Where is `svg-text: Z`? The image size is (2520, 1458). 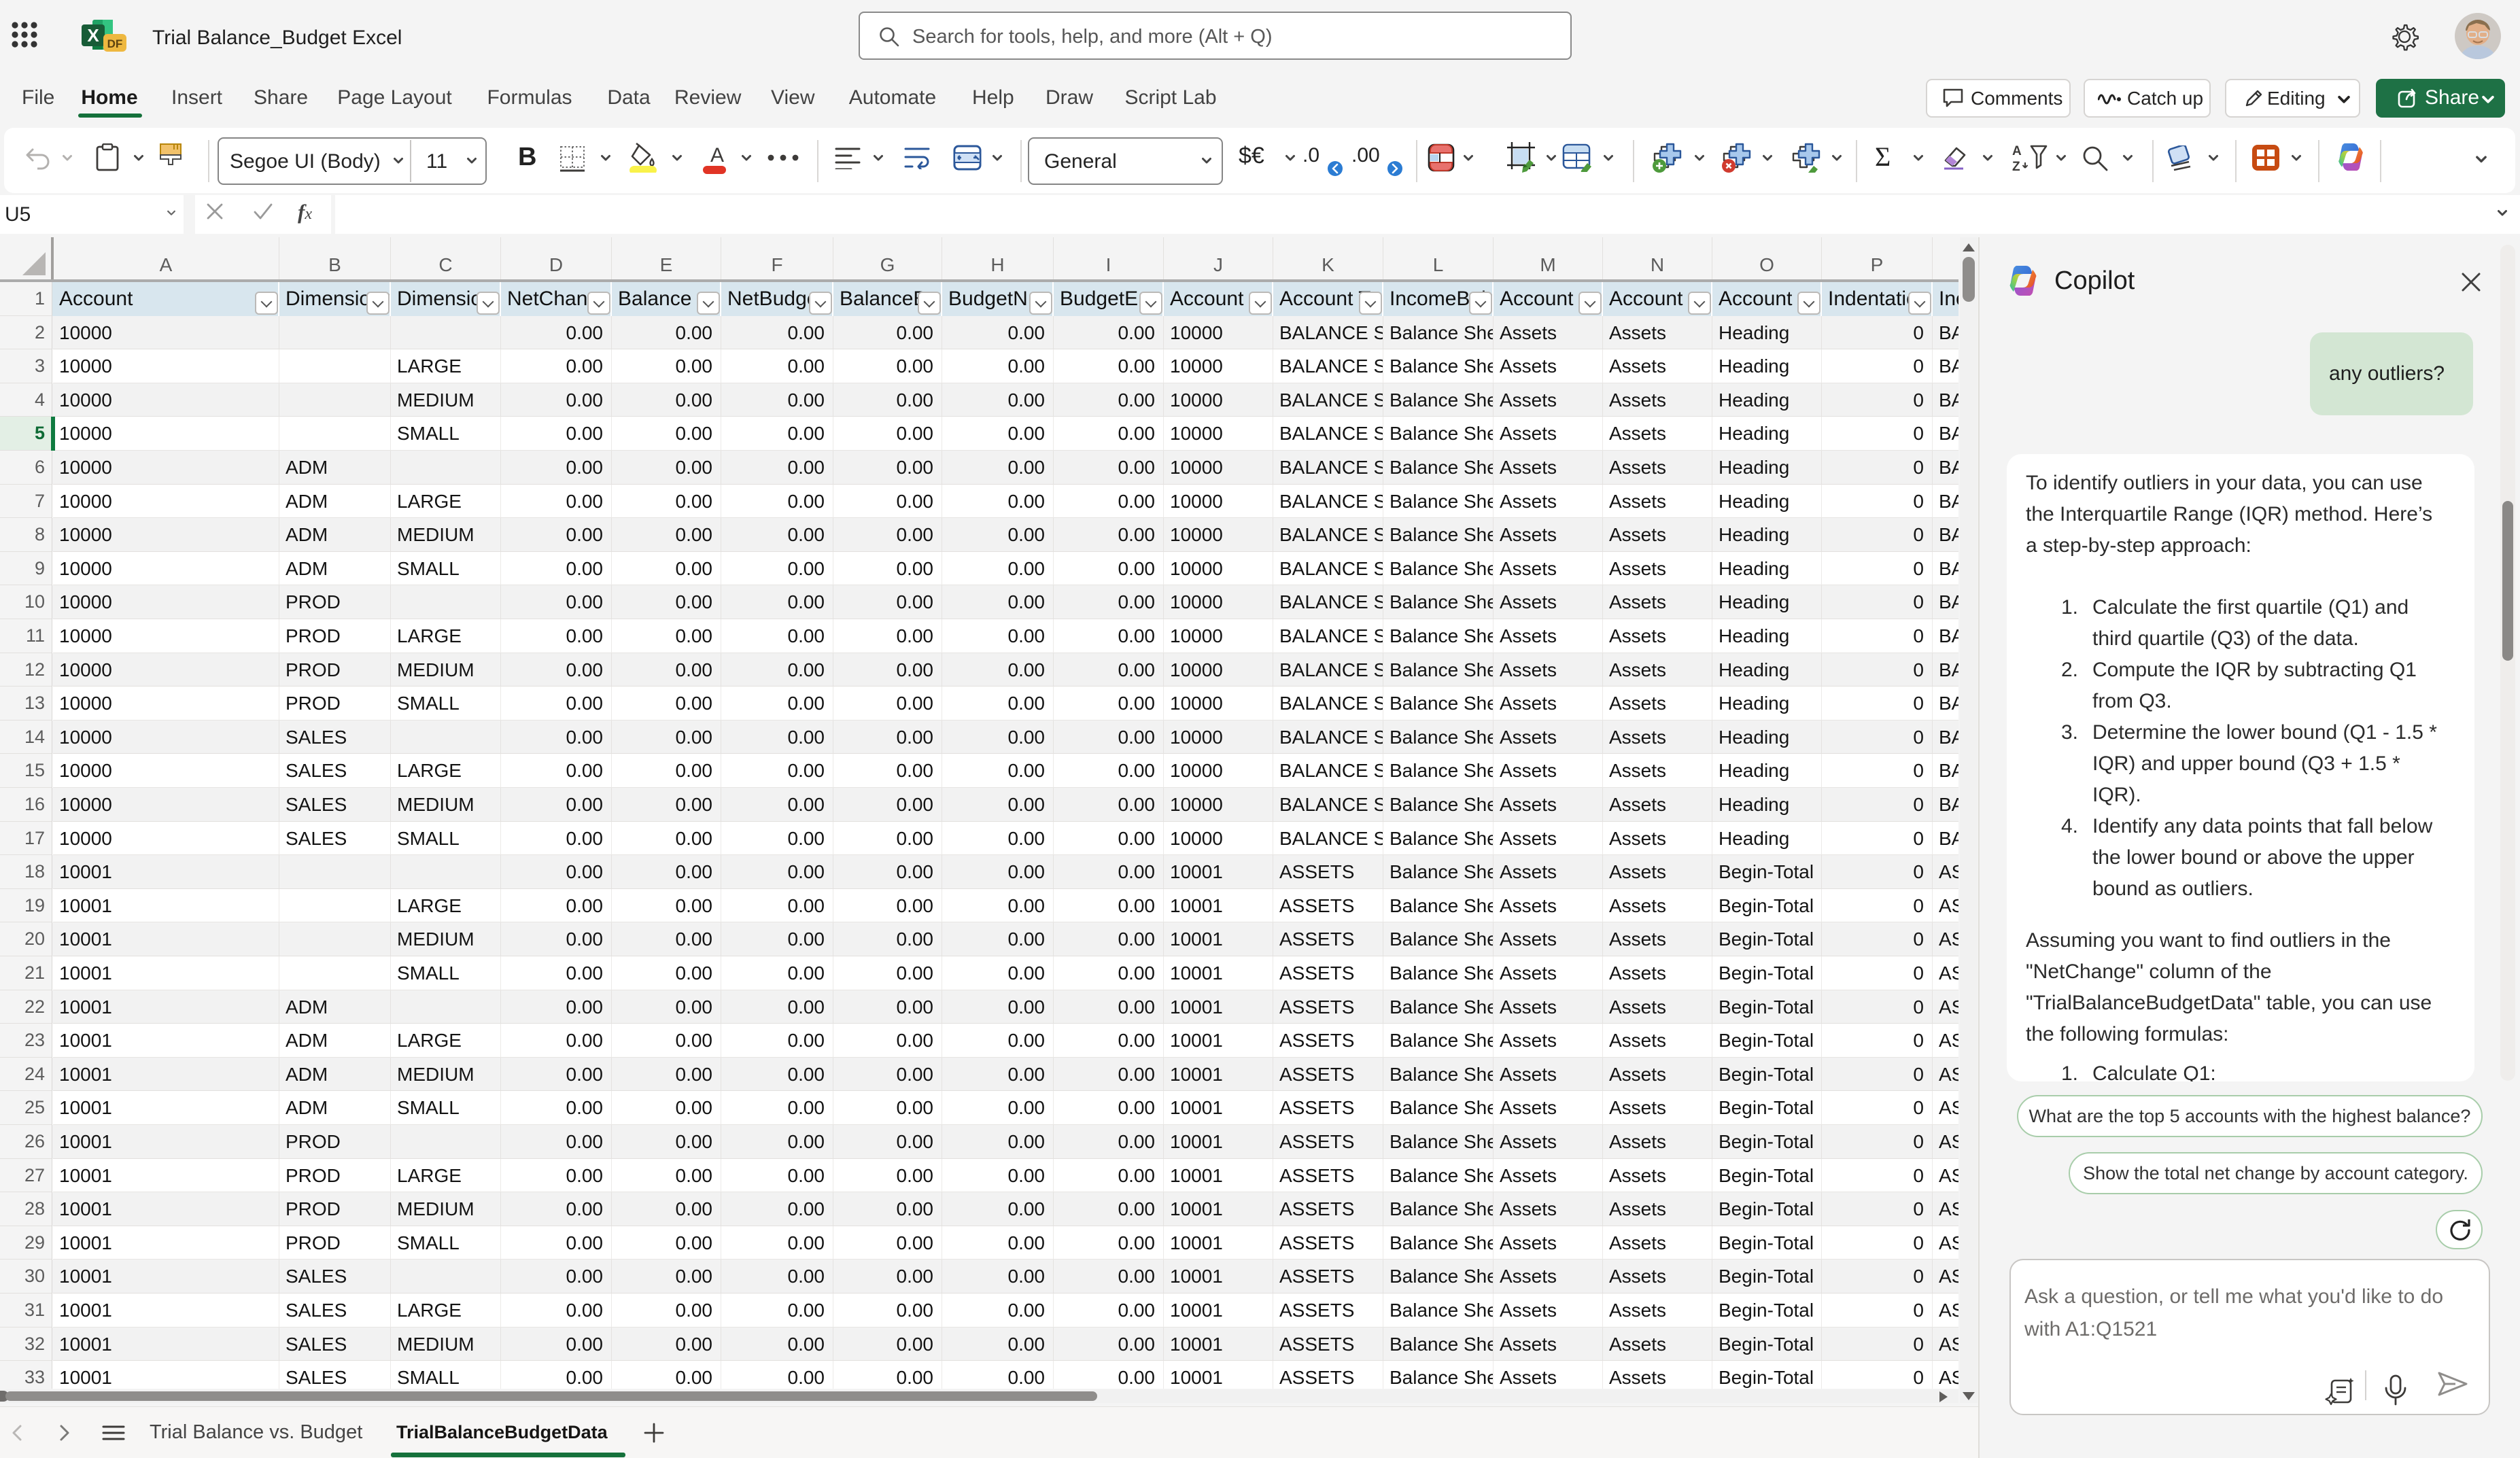 svg-text: Z is located at coordinates (2016, 166).